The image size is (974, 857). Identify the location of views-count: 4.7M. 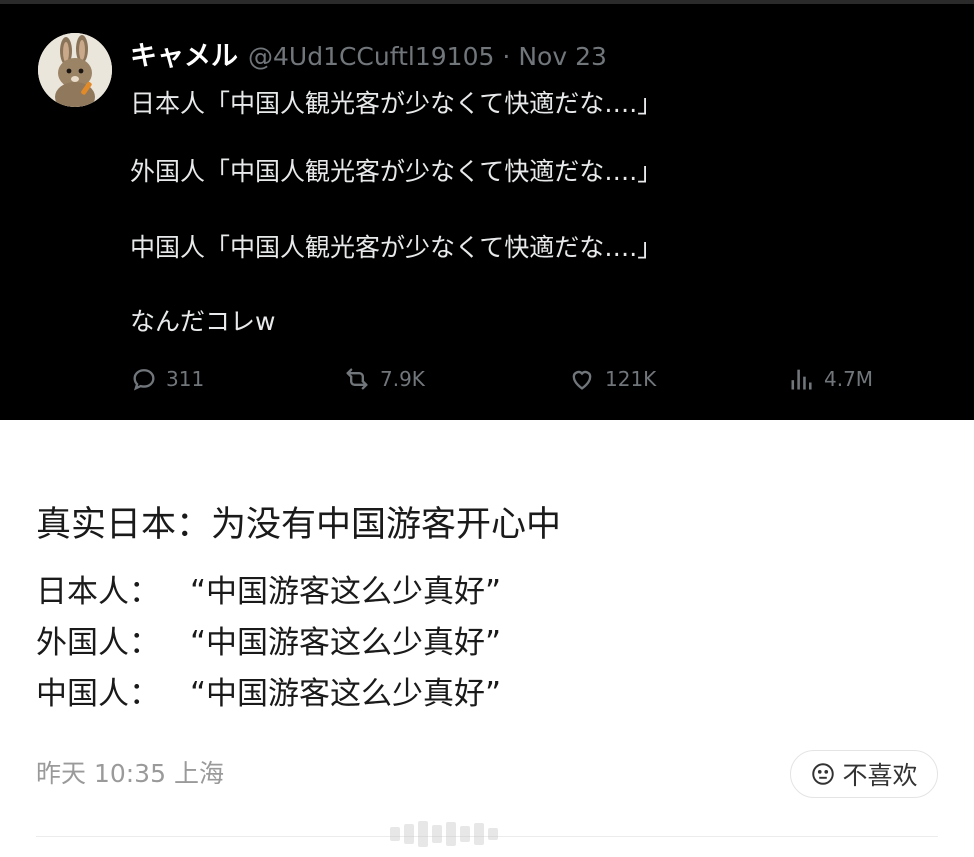
(849, 379).